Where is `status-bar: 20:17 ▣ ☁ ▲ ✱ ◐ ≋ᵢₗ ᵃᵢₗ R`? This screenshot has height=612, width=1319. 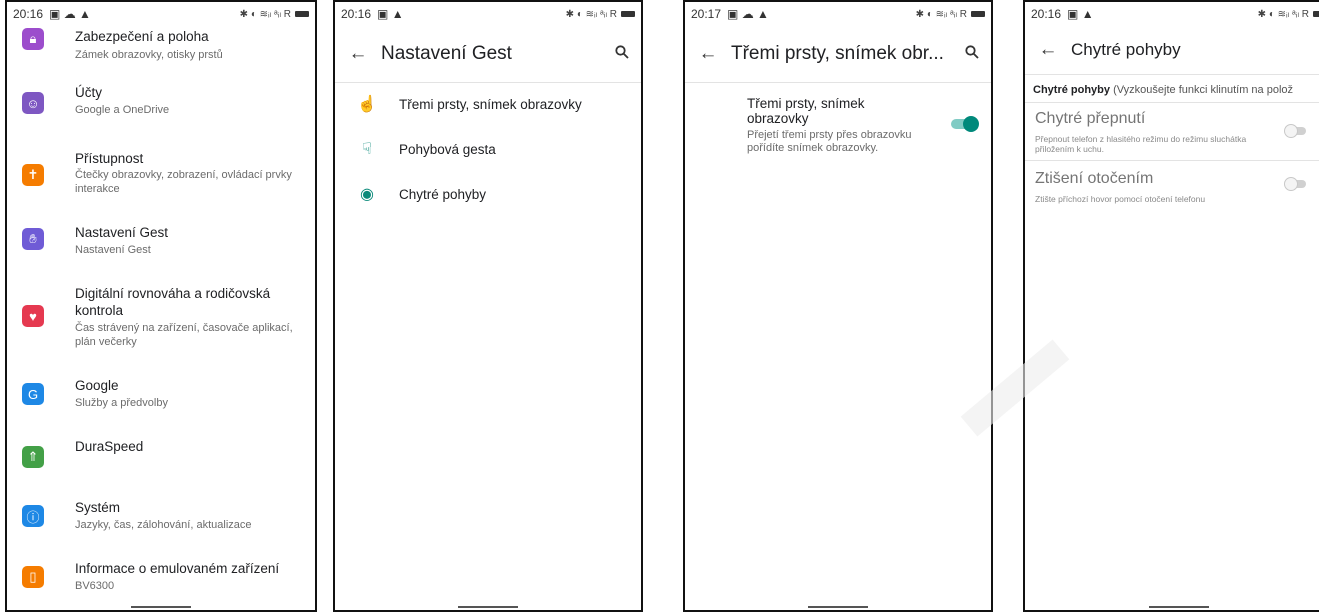 status-bar: 20:17 ▣ ☁ ▲ ✱ ◐ ≋ᵢₗ ᵃᵢₗ R is located at coordinates (838, 14).